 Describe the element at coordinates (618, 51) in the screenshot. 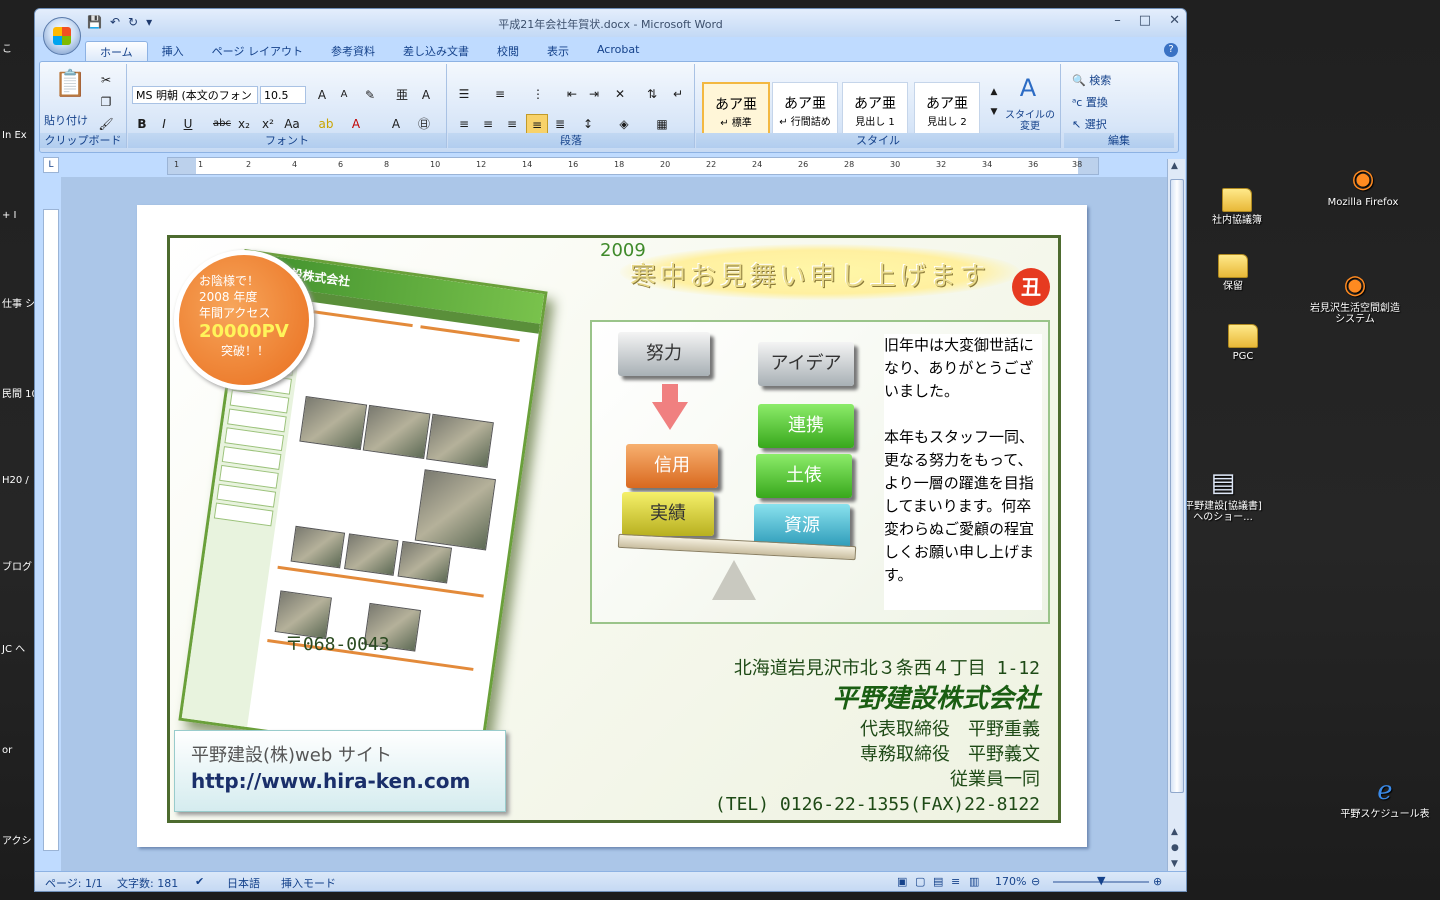

I see `tab-acrobat: Acrobat` at that location.